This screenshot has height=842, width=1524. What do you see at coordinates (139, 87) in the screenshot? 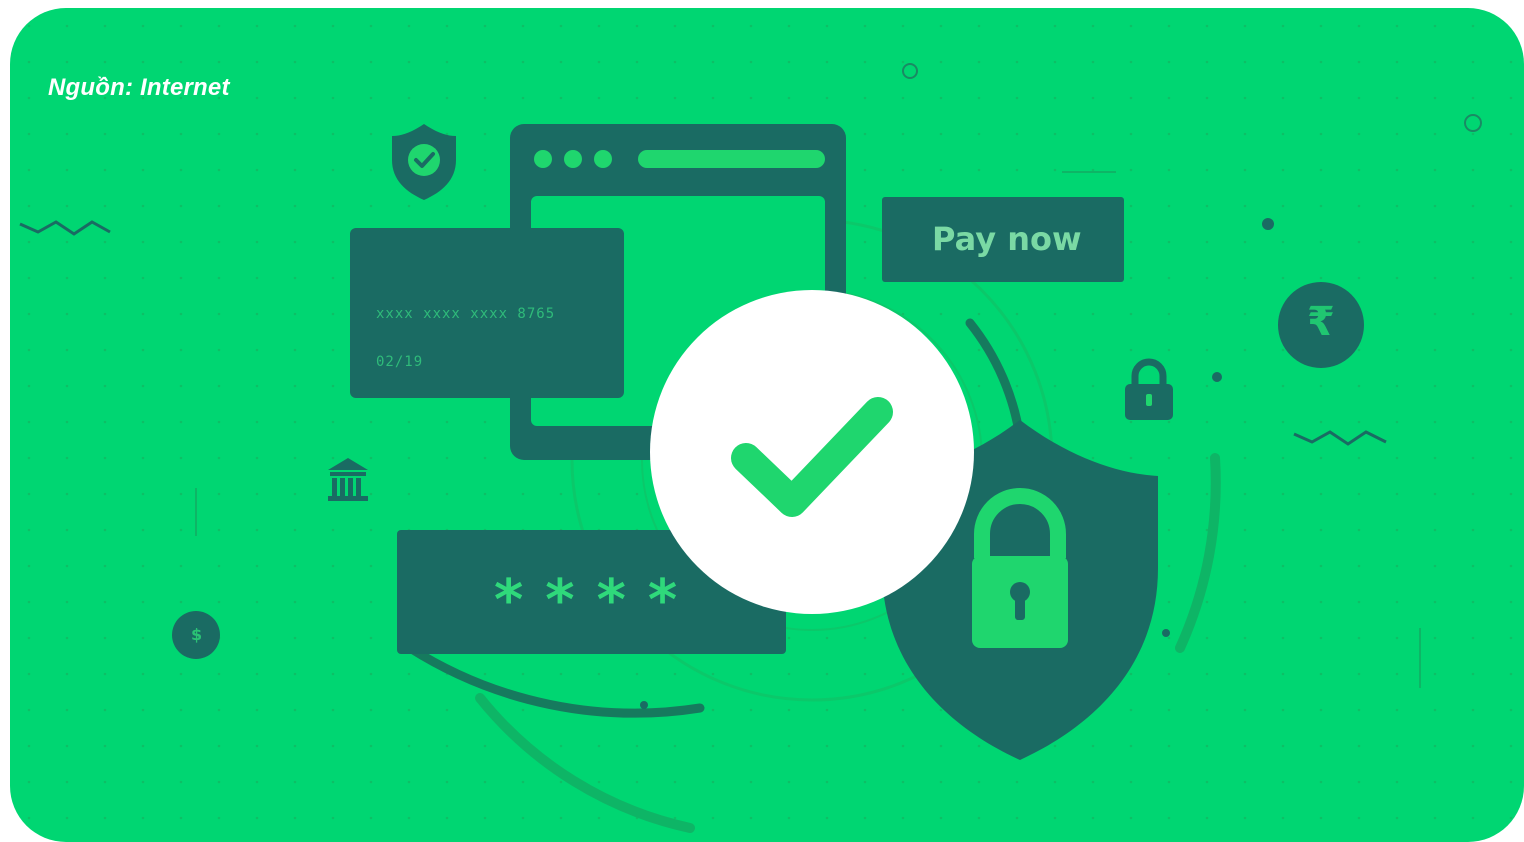
I see `source-caption: Nguồn: Internet` at bounding box center [139, 87].